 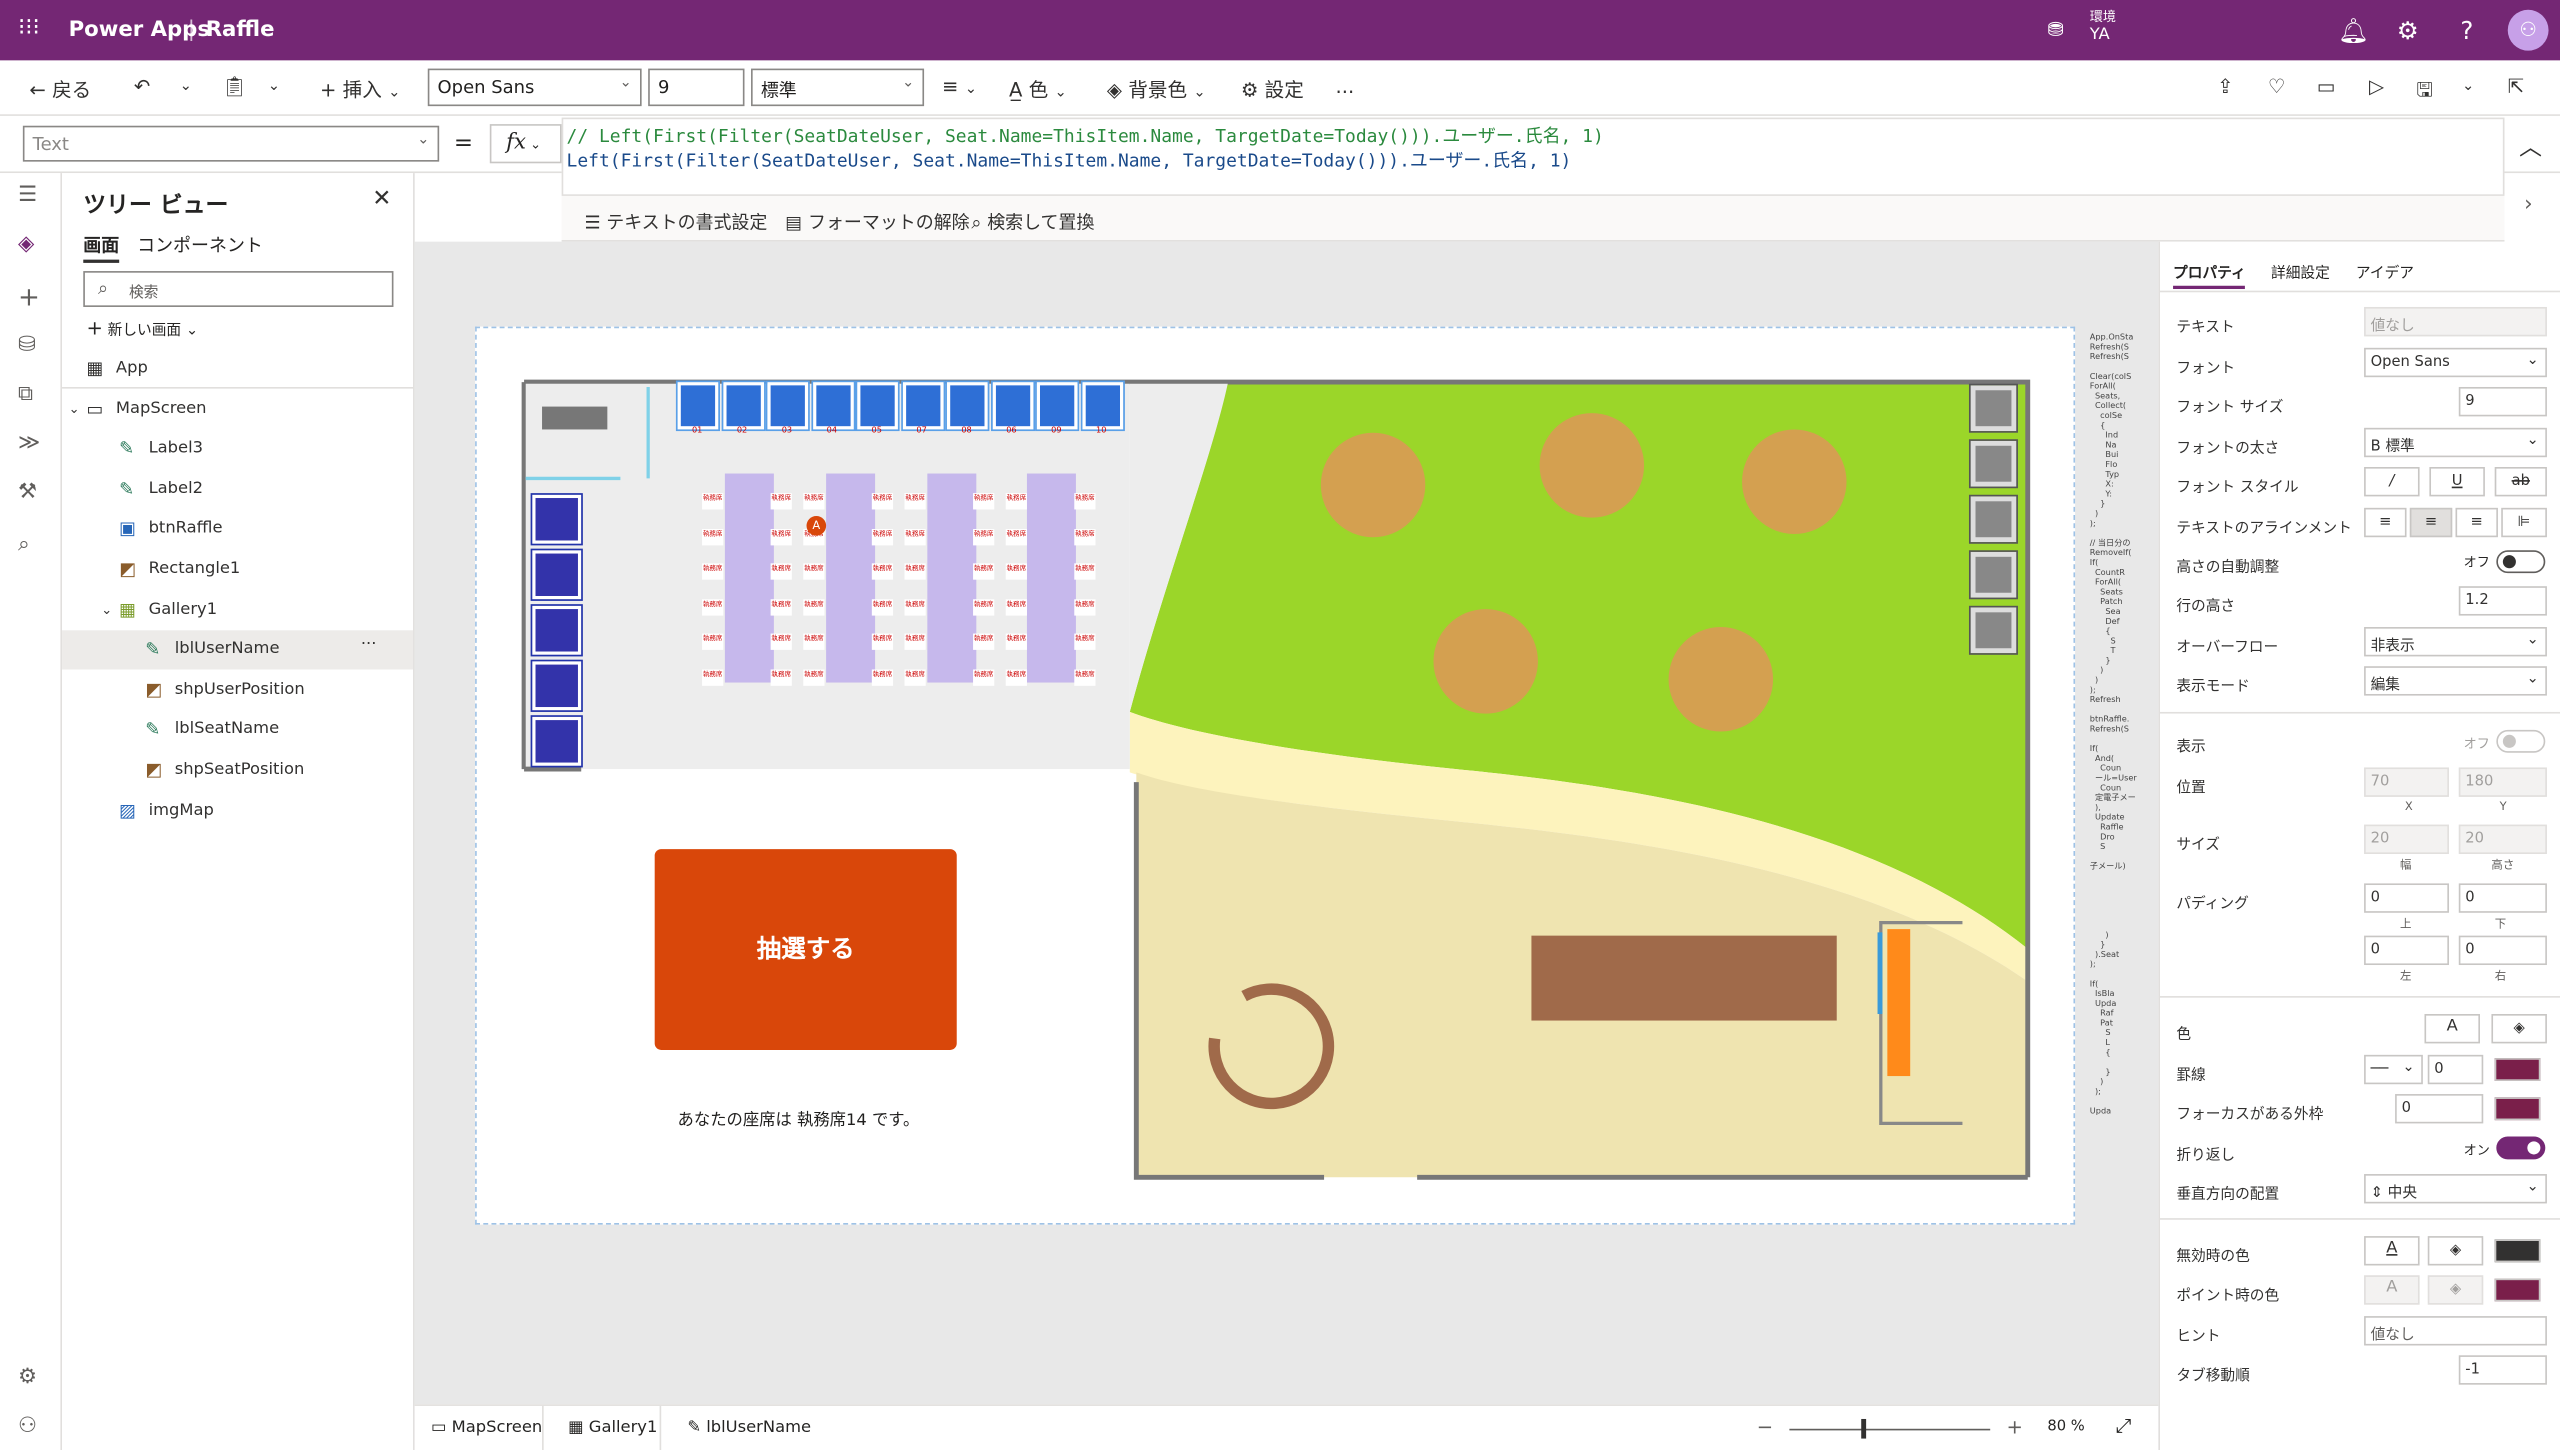 I want to click on font-dropdown: Open Sans ⌄, so click(x=534, y=87).